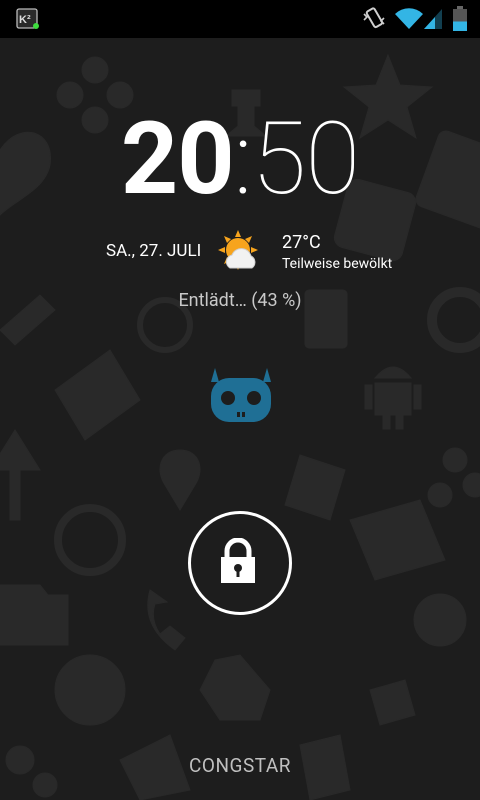  I want to click on molecule-node-icon, so click(70, 95).